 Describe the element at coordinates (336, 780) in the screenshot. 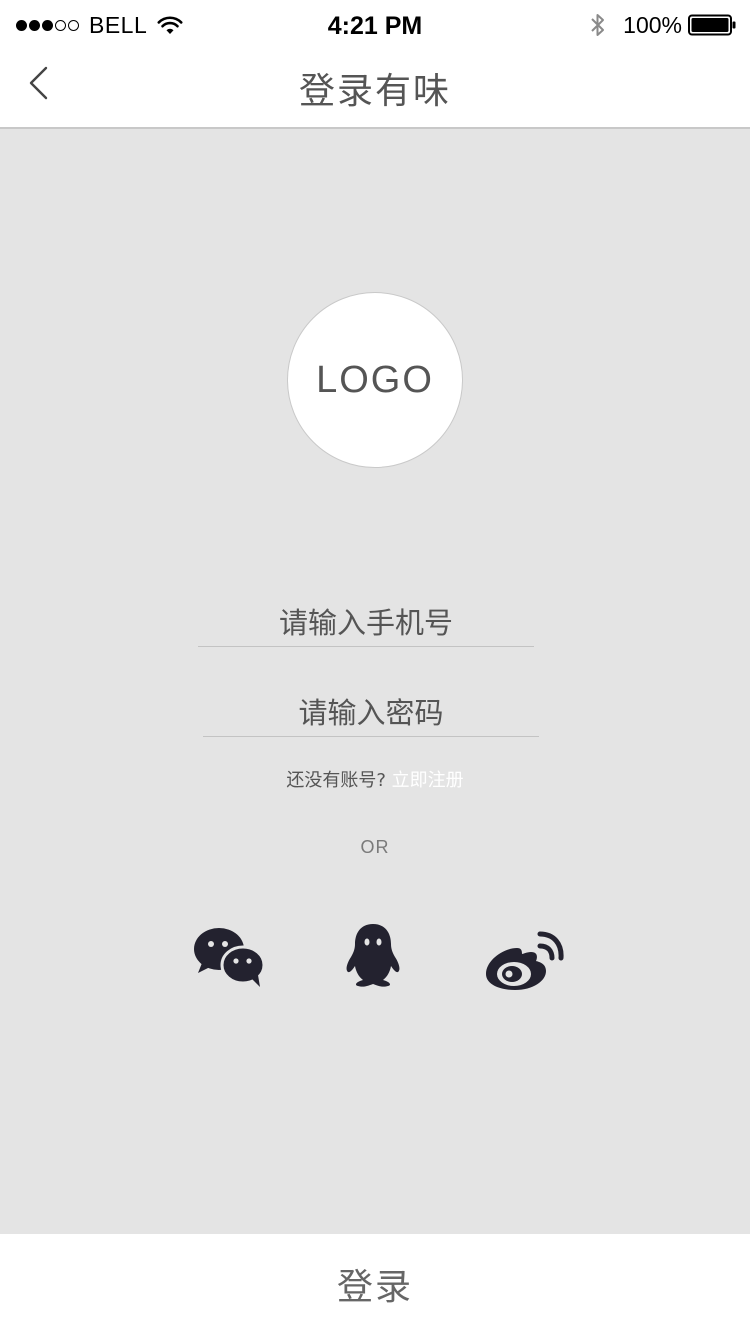

I see `register-prompt-text: 还没有账号?` at that location.